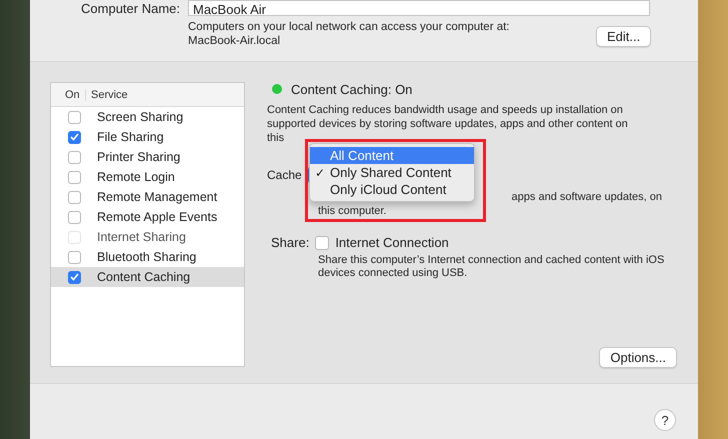 This screenshot has width=728, height=439. What do you see at coordinates (392, 242) in the screenshot?
I see `share-option-label: Internet Connection` at bounding box center [392, 242].